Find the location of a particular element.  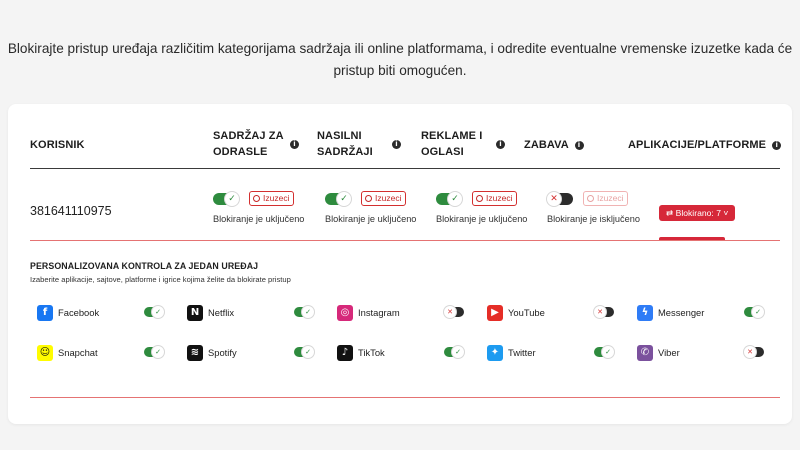

app-toggle-viber: ✕ is located at coordinates (754, 352).